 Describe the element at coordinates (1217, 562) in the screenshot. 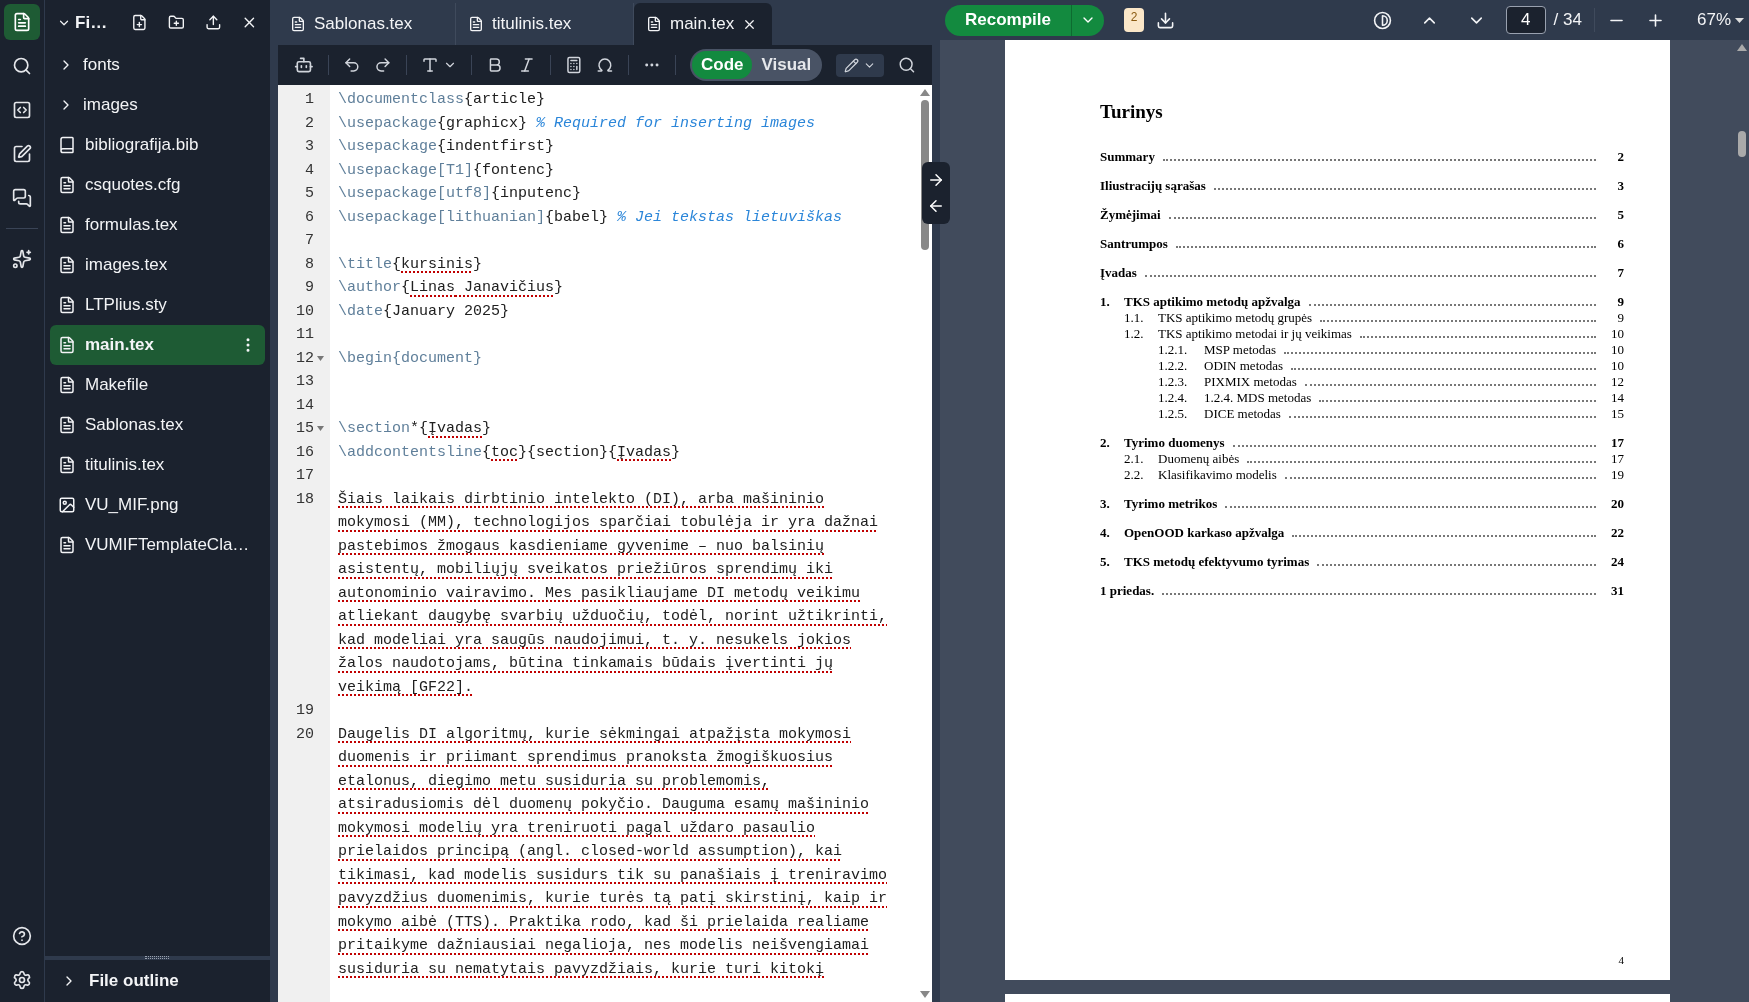

I see `toc-title: TKS metodų efektyvumo tyrimas` at that location.